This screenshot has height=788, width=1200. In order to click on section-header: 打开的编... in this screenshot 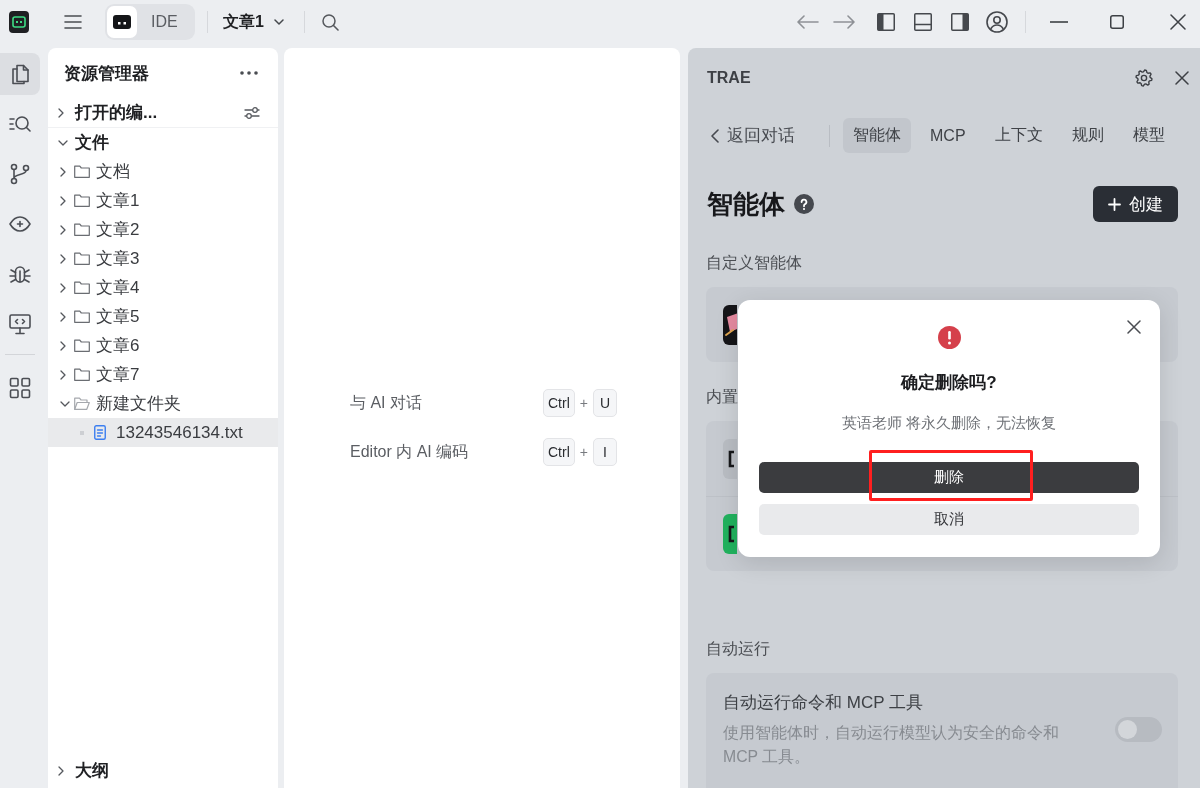, I will do `click(103, 112)`.